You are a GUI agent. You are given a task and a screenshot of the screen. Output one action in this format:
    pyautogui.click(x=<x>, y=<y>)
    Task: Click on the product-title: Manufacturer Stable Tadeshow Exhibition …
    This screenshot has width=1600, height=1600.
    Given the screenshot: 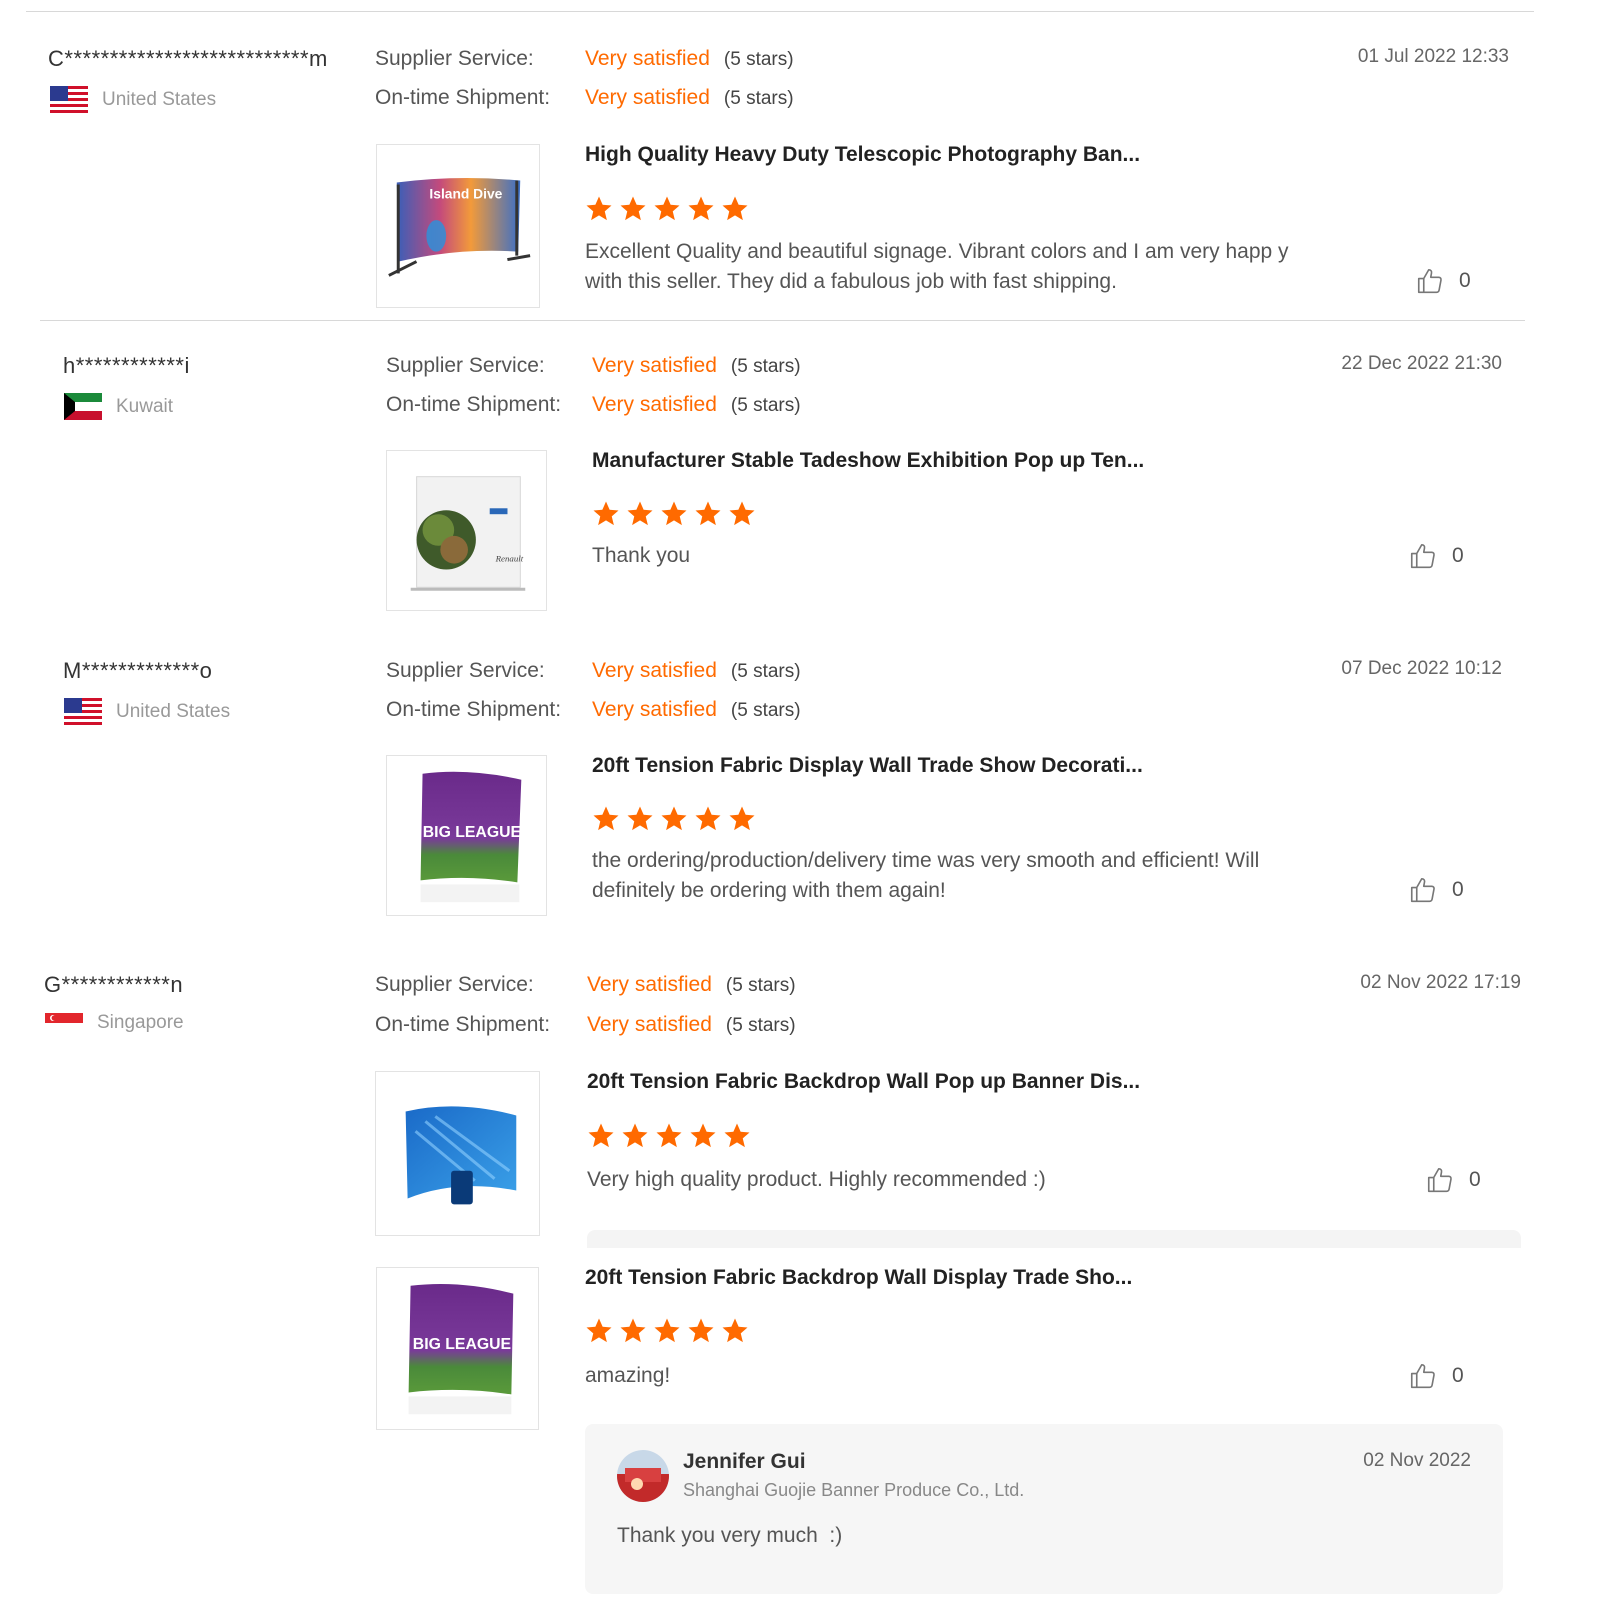 What is the action you would take?
    pyautogui.click(x=868, y=461)
    